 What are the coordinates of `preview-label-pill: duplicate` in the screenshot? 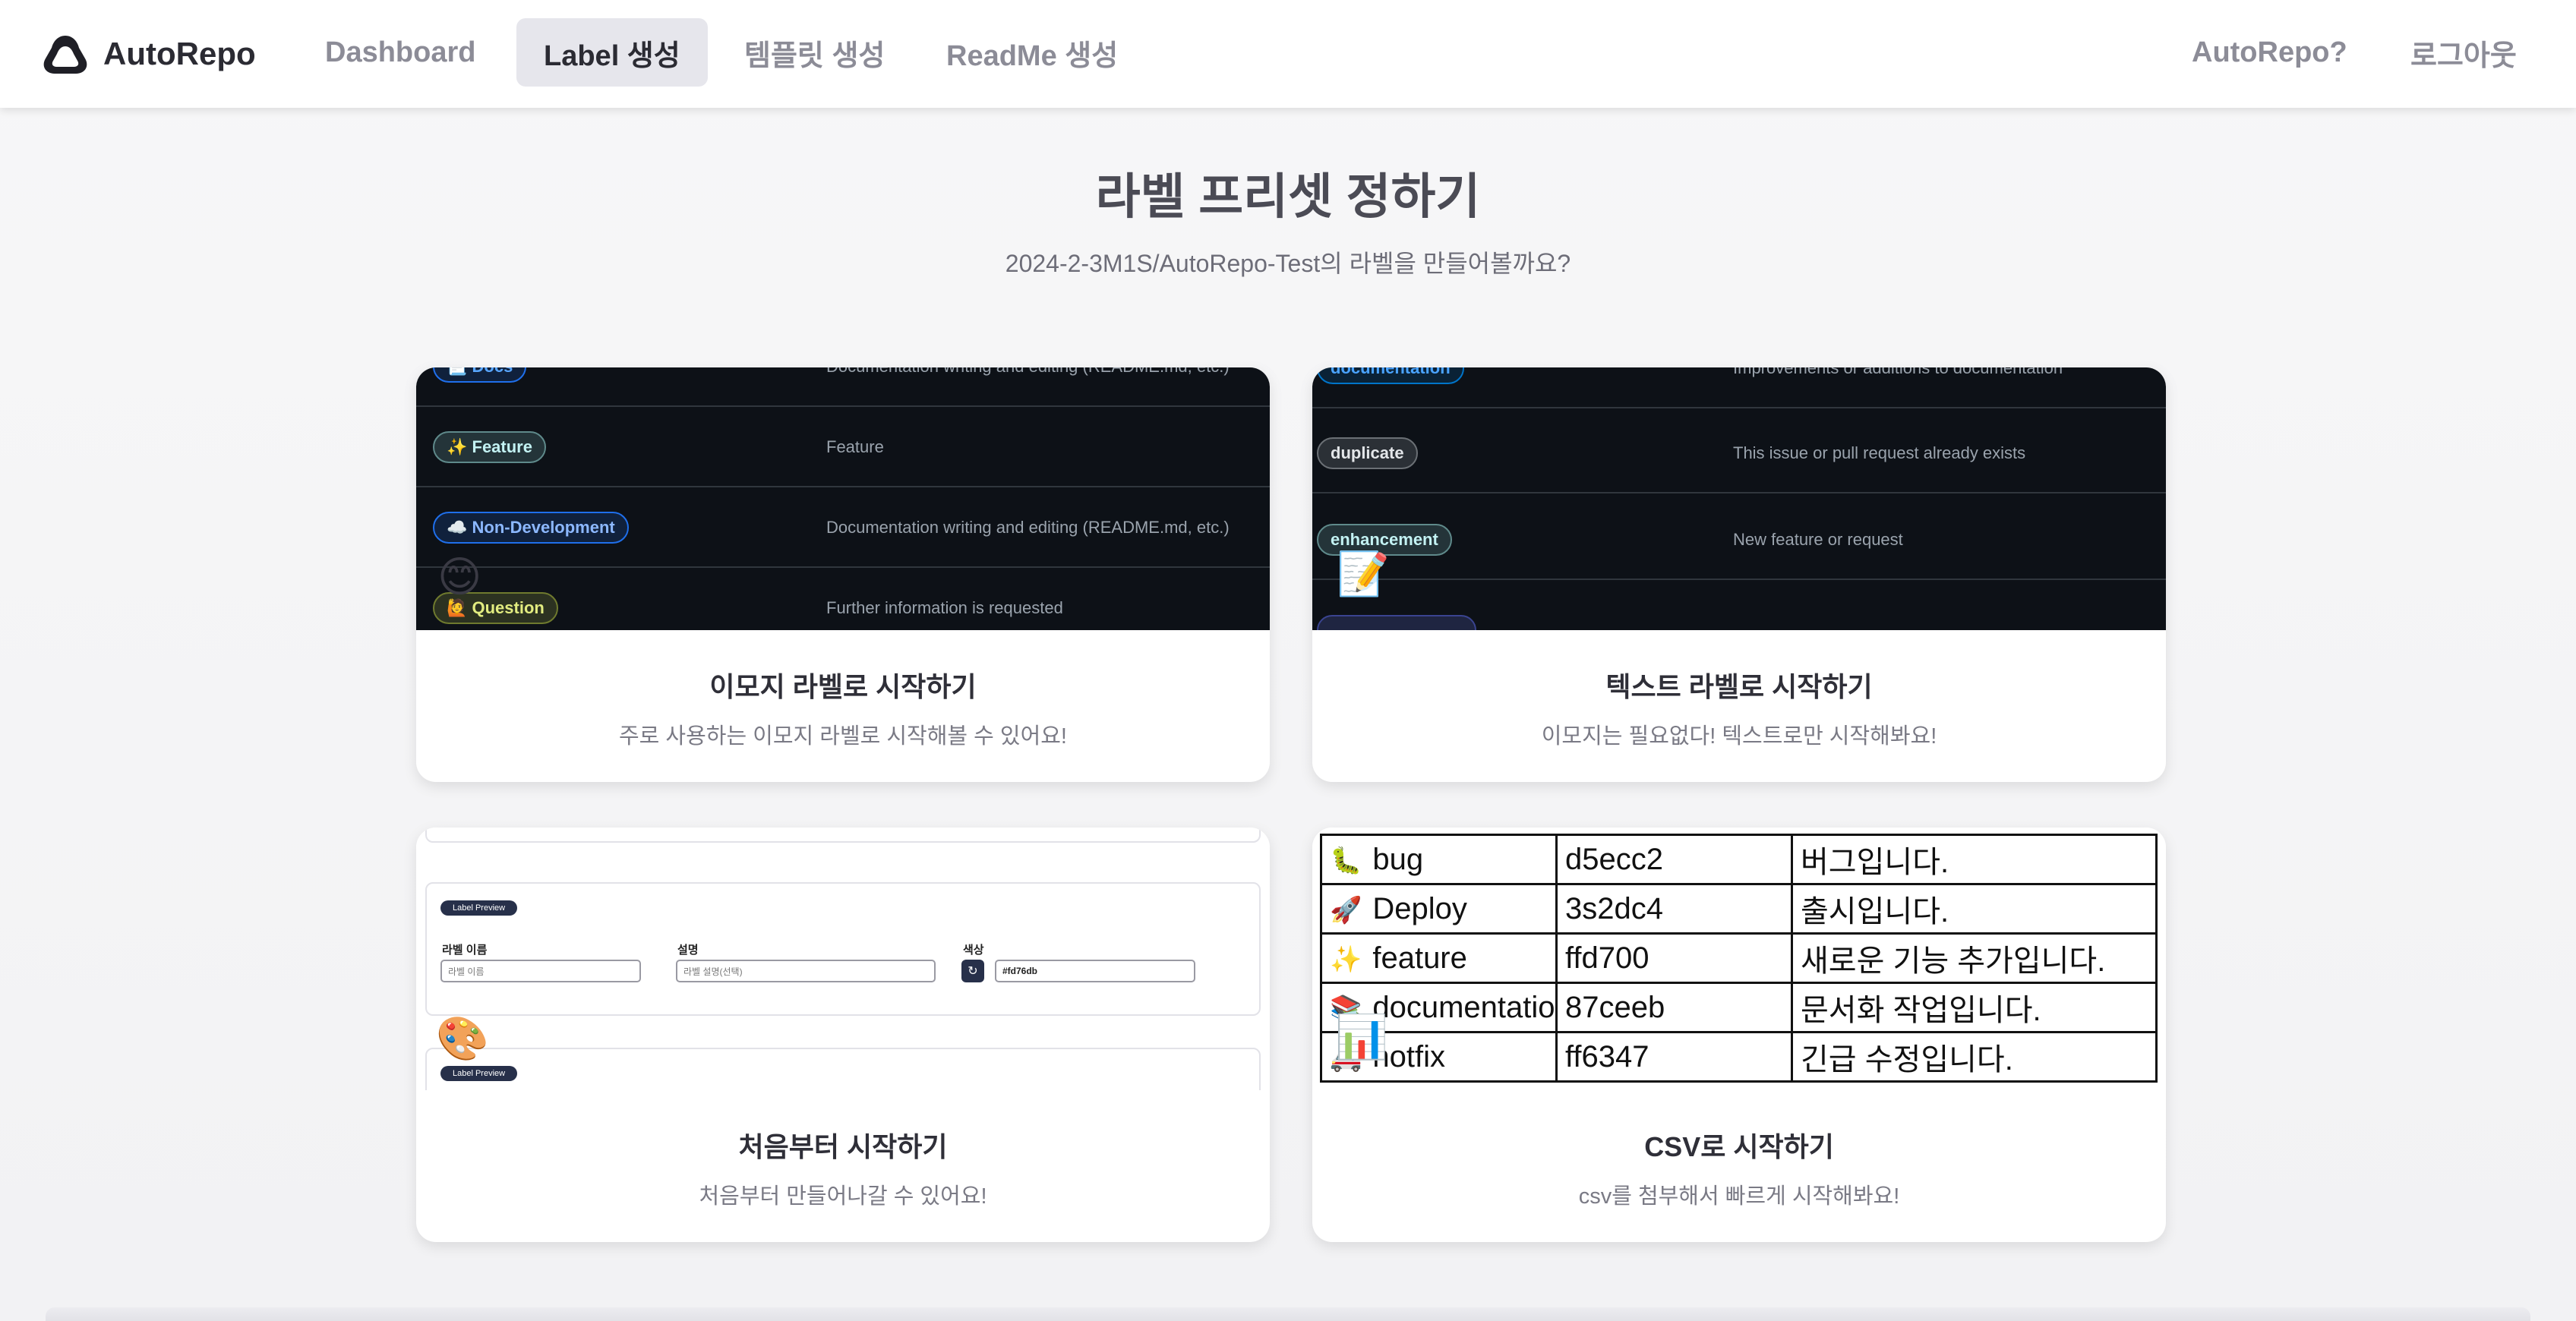 It's located at (1367, 453).